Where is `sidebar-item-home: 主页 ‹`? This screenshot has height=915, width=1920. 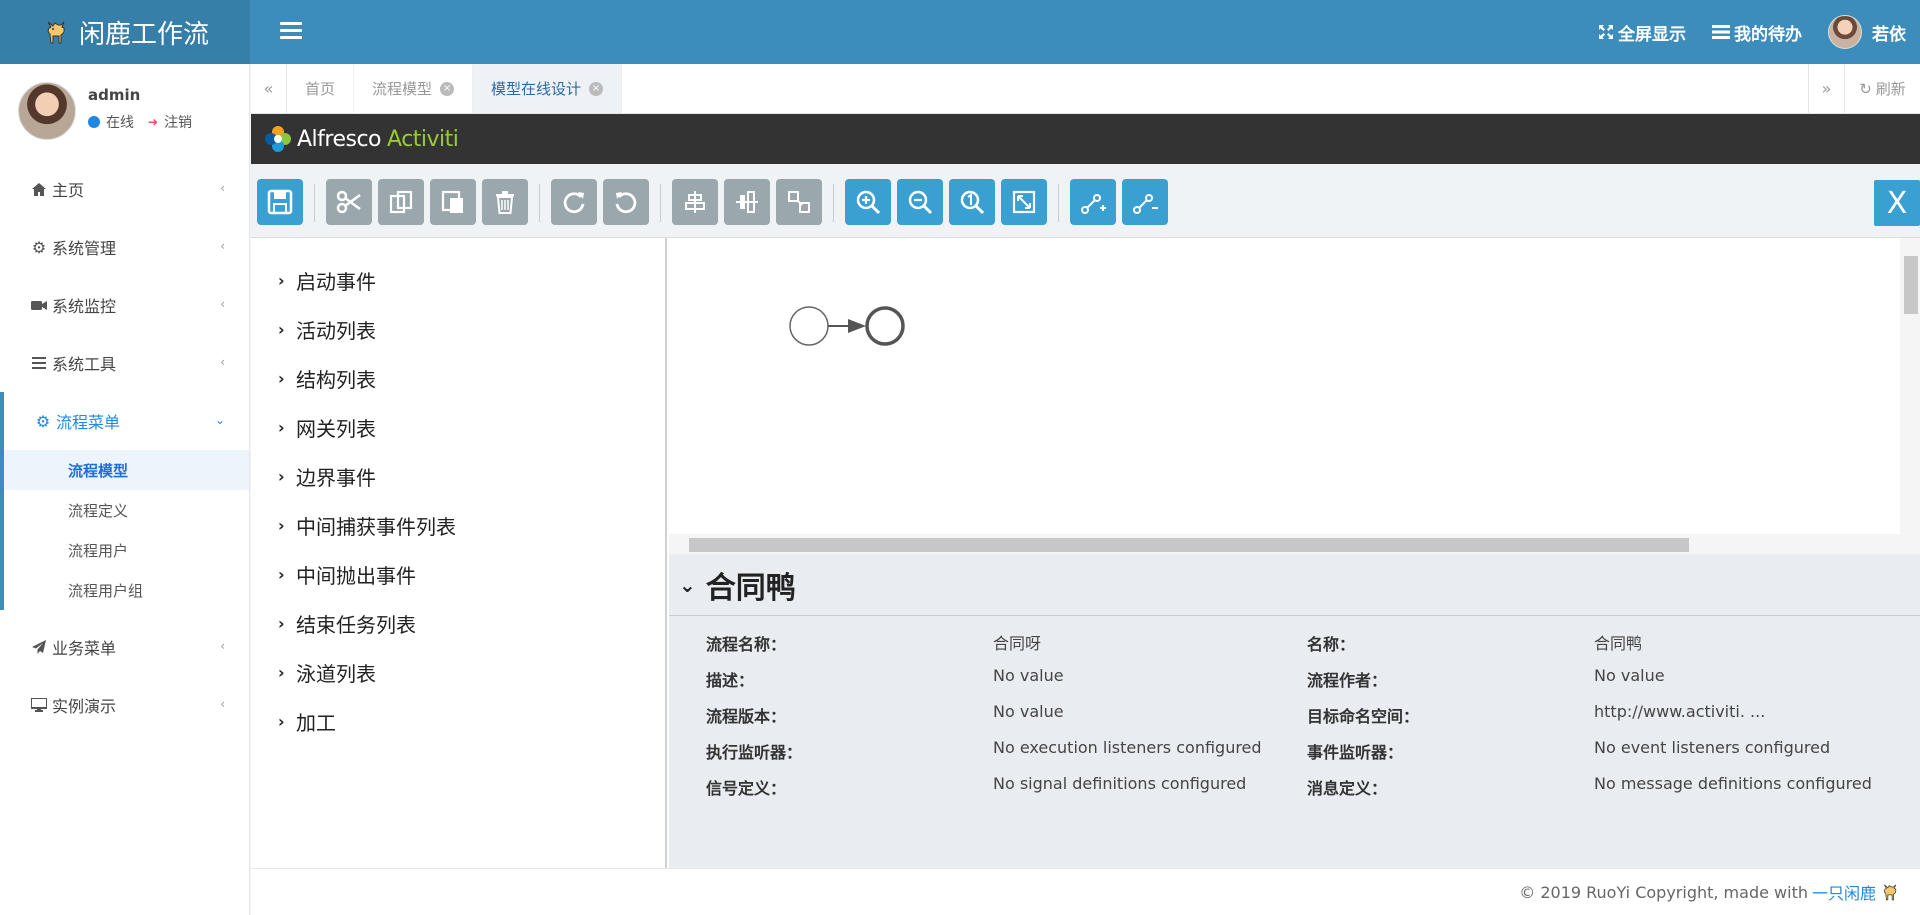
sidebar-item-home: 主页 ‹ is located at coordinates (124, 189).